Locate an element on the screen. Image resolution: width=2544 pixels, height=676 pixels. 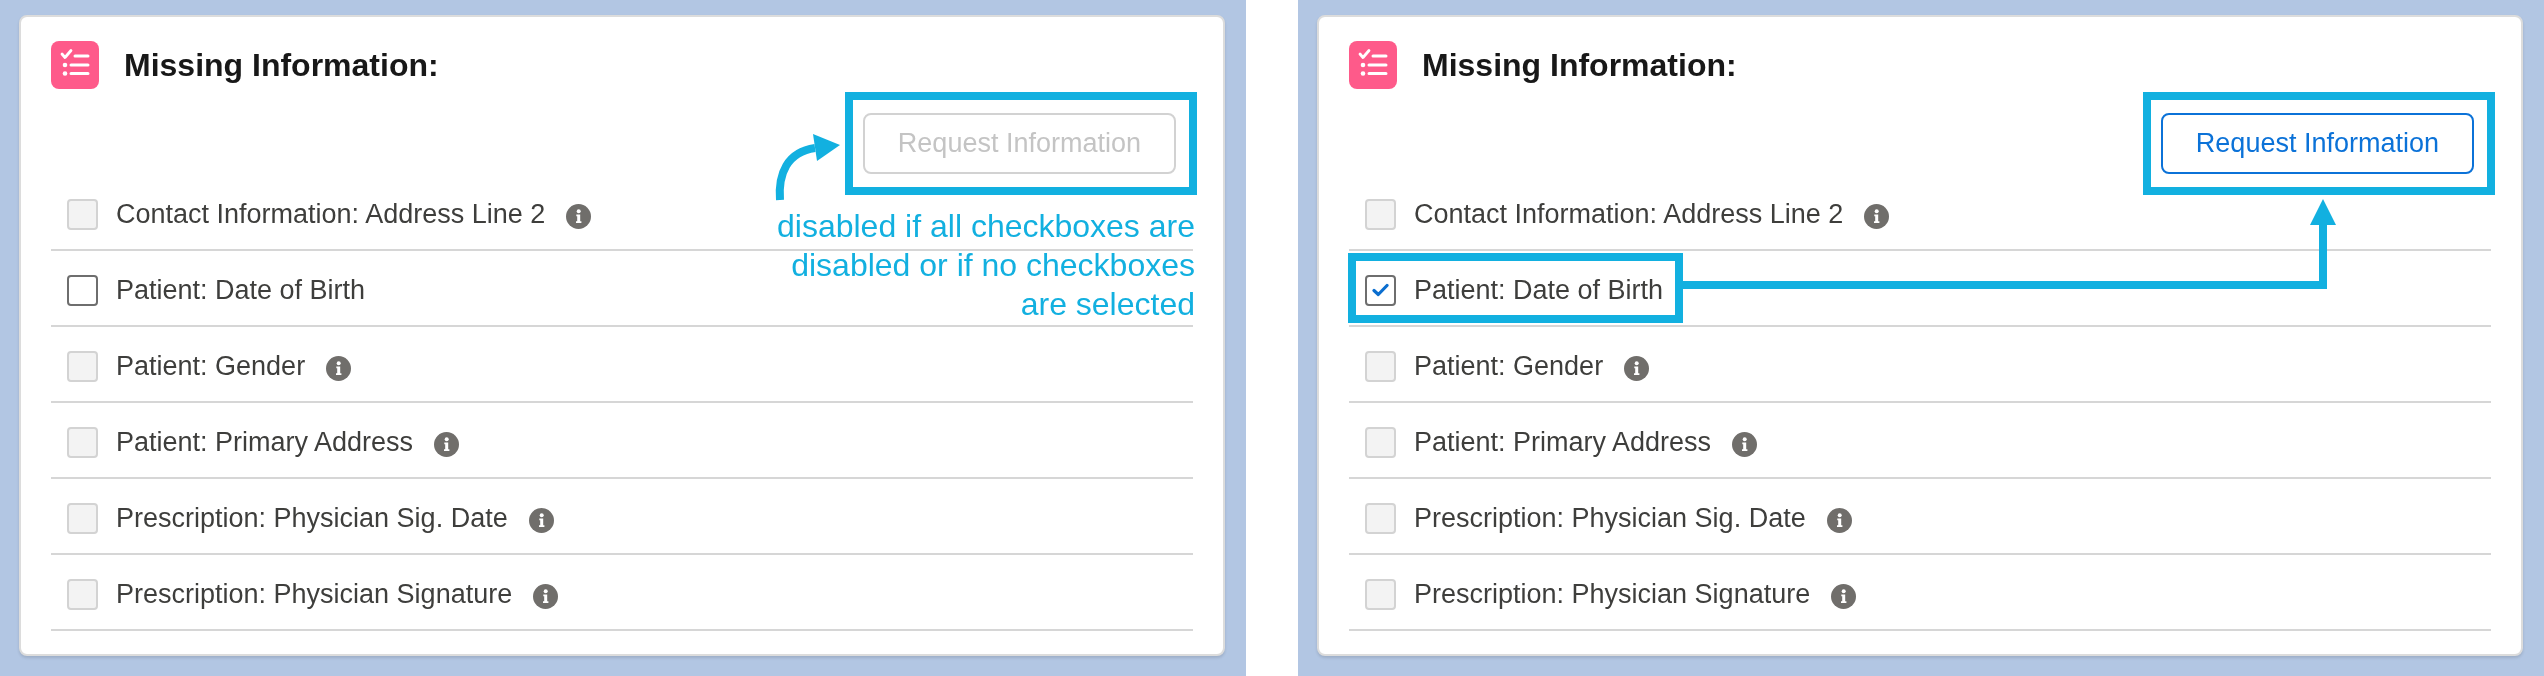
check-icon is located at coordinates (1380, 290).